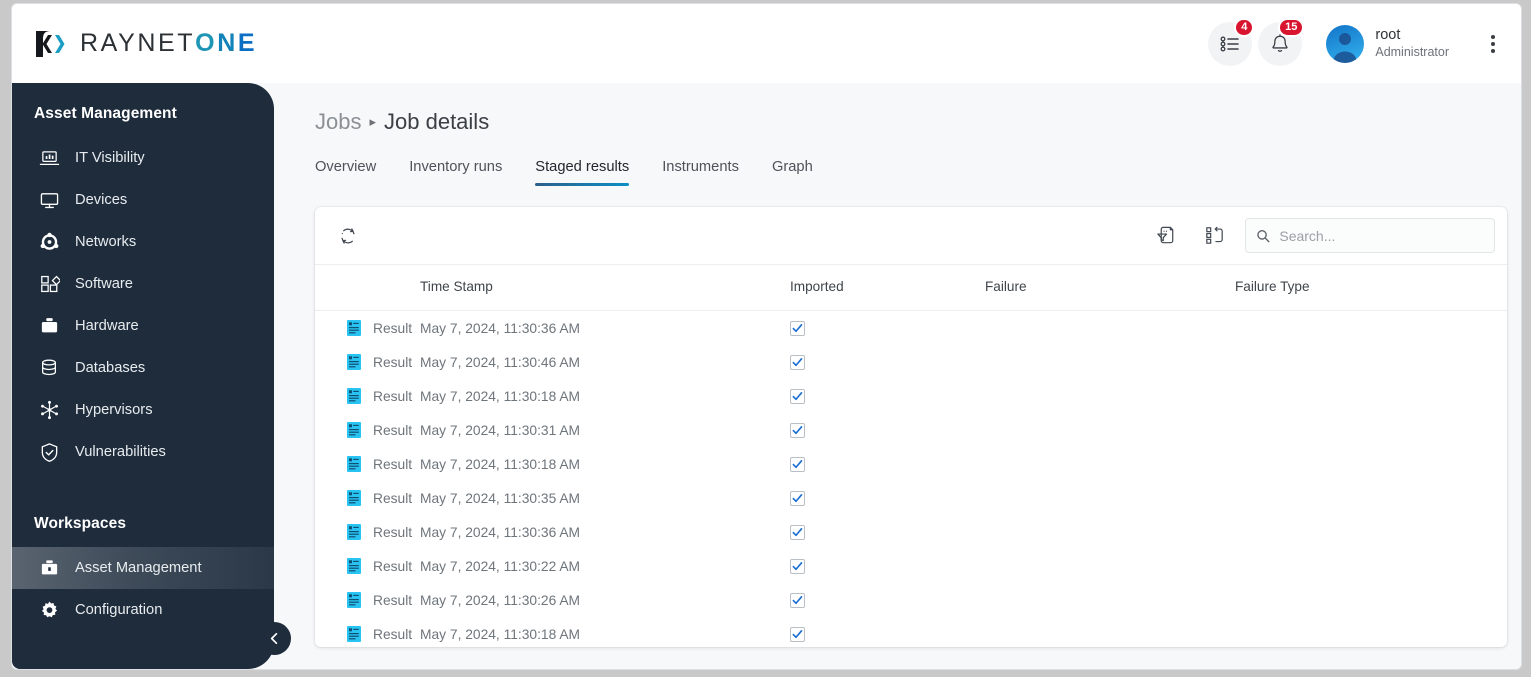 The height and width of the screenshot is (677, 1531). I want to click on column-layout-button, so click(1214, 236).